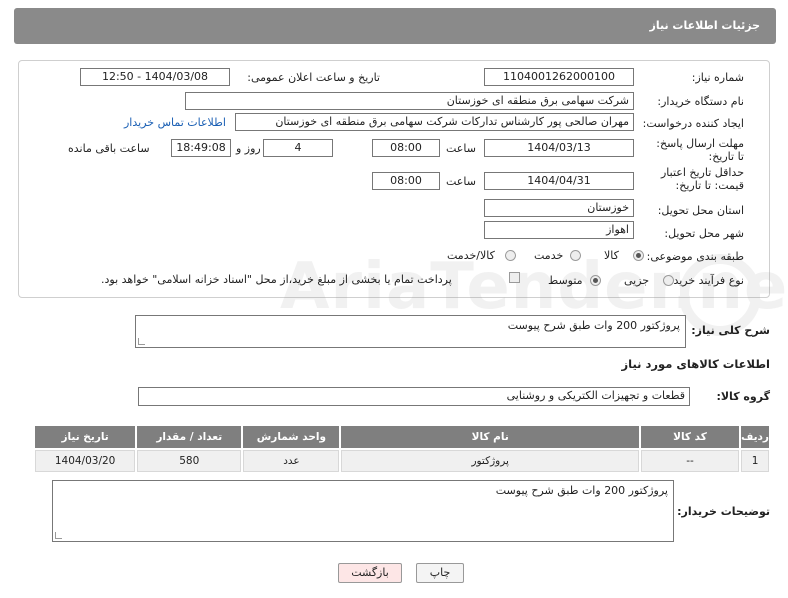 This screenshot has width=788, height=598. Describe the element at coordinates (575, 255) in the screenshot. I see `category-radio-service` at that location.